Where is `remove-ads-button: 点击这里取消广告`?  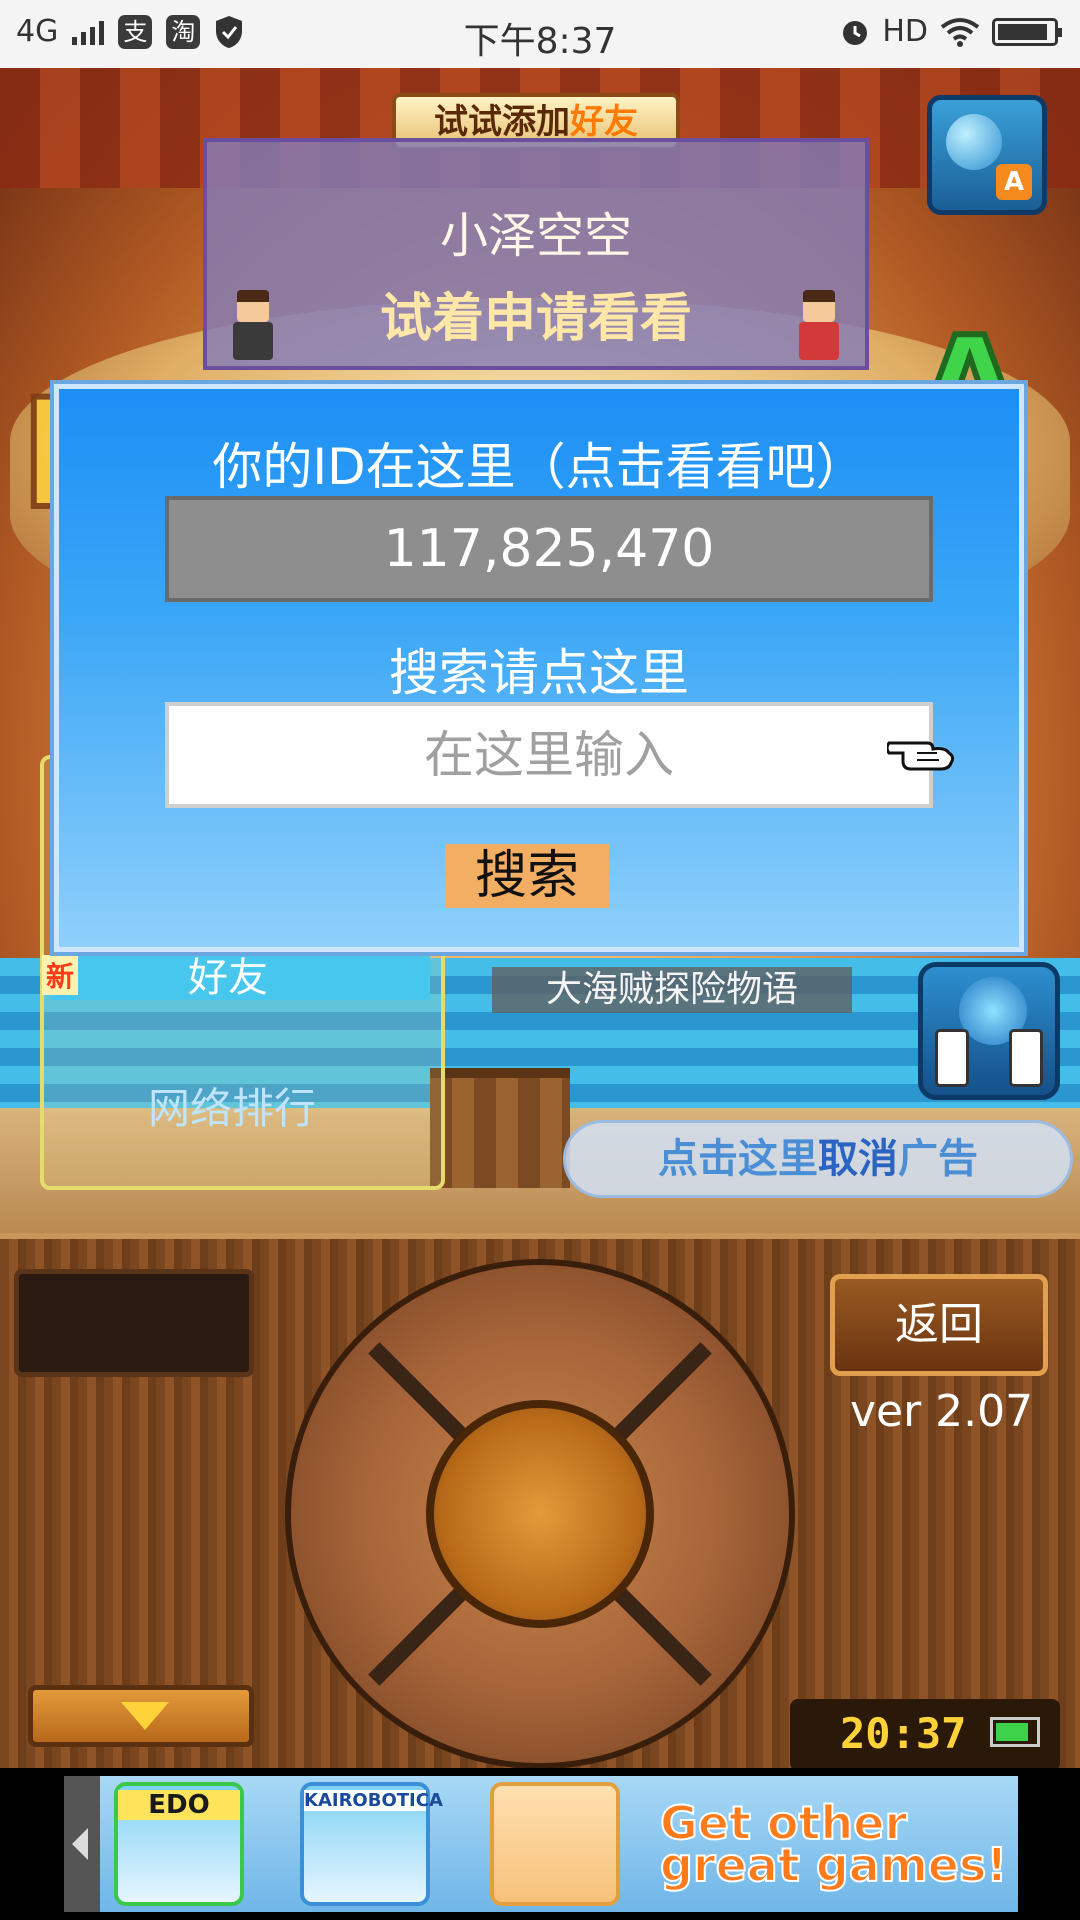
remove-ads-button: 点击这里取消广告 is located at coordinates (818, 1159).